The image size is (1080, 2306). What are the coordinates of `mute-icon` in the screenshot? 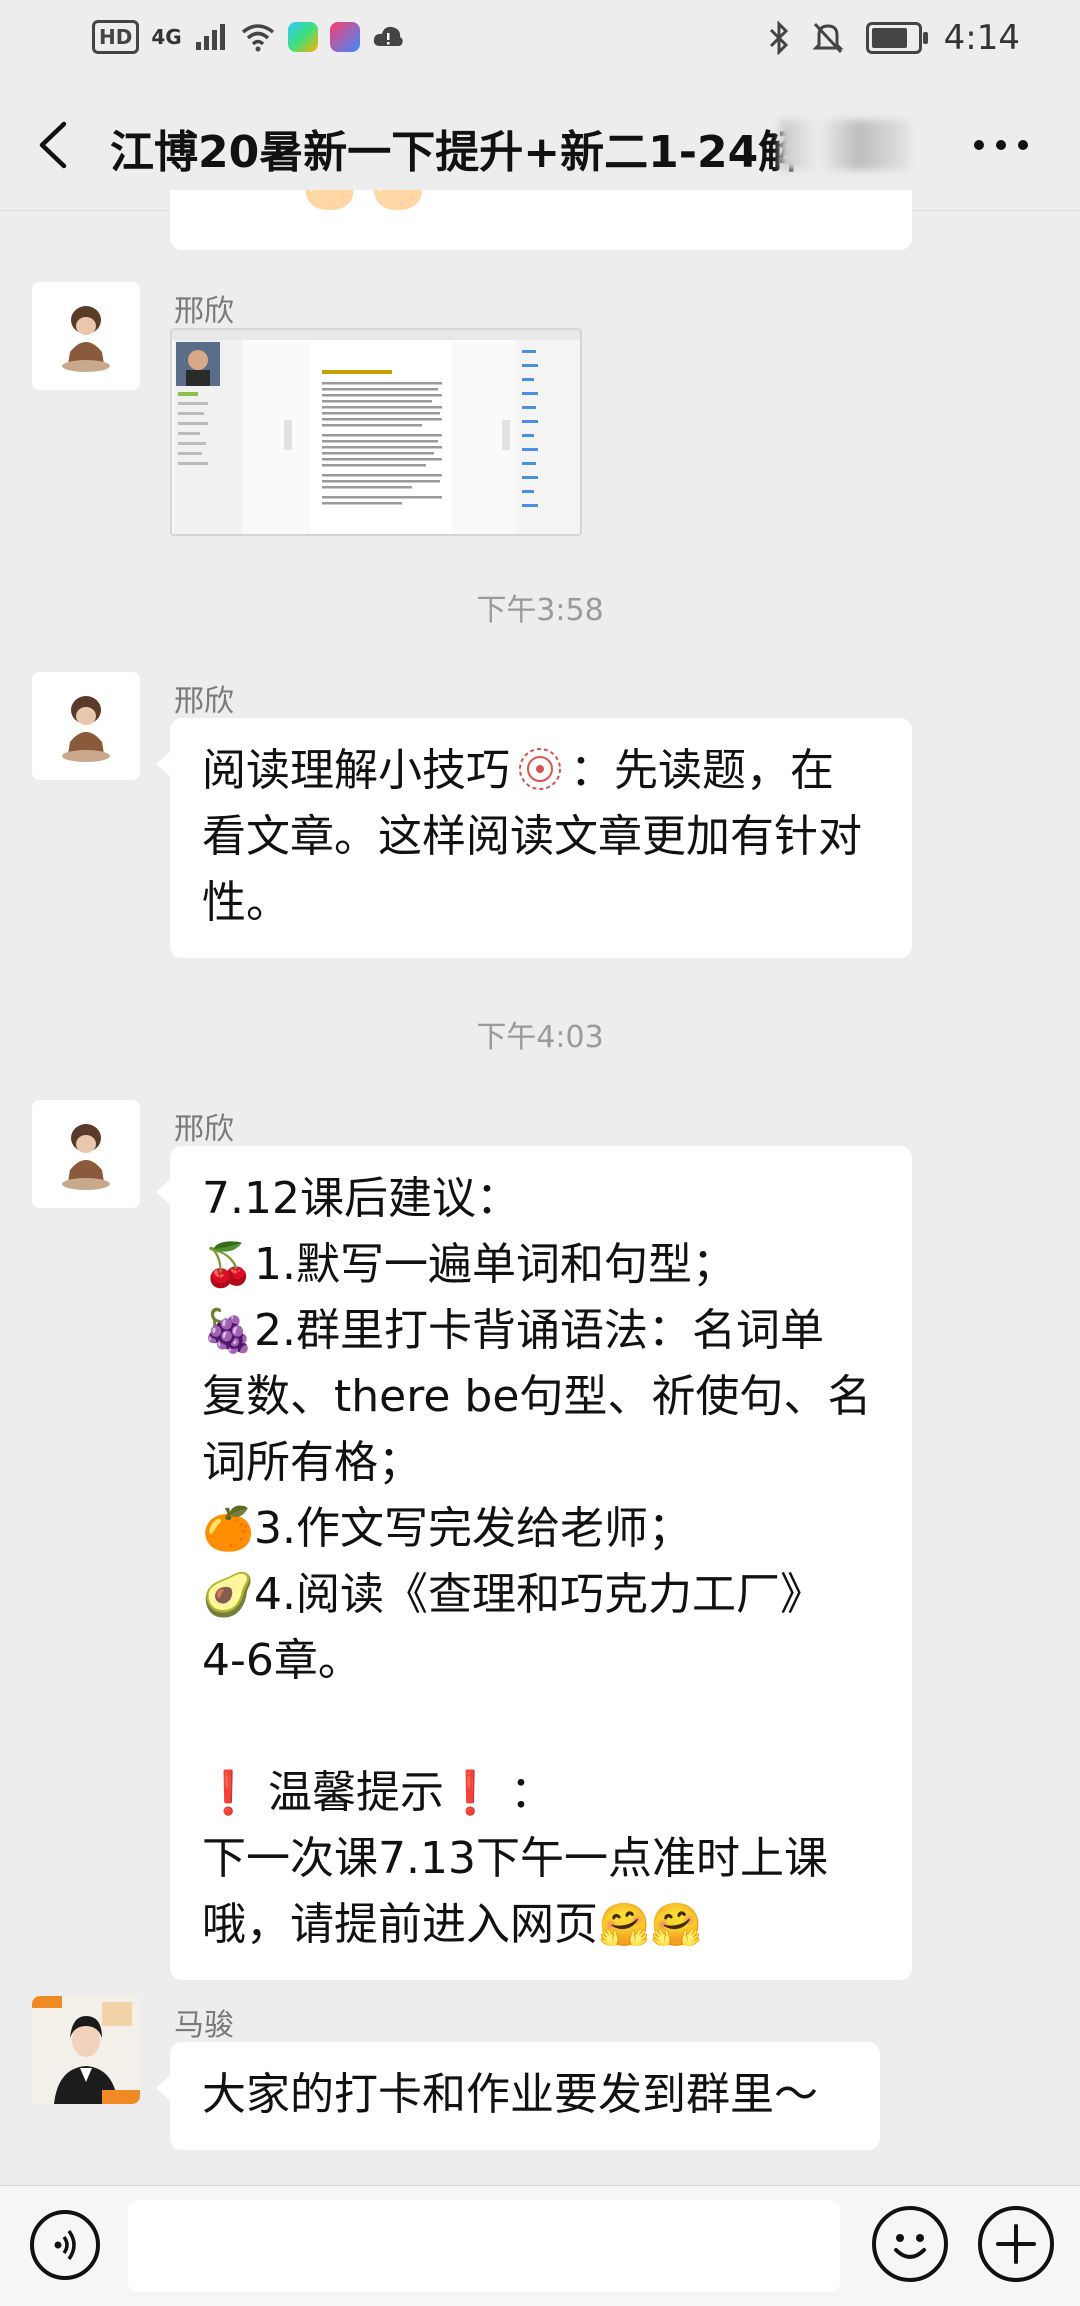 It's located at (828, 38).